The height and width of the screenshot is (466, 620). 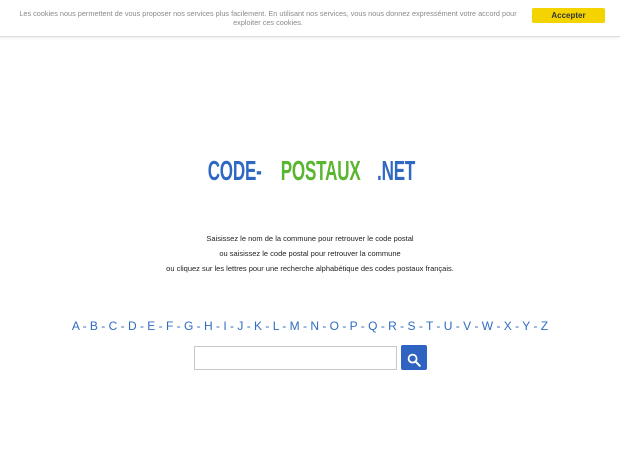 I want to click on alphabet-link-g: G, so click(x=188, y=326).